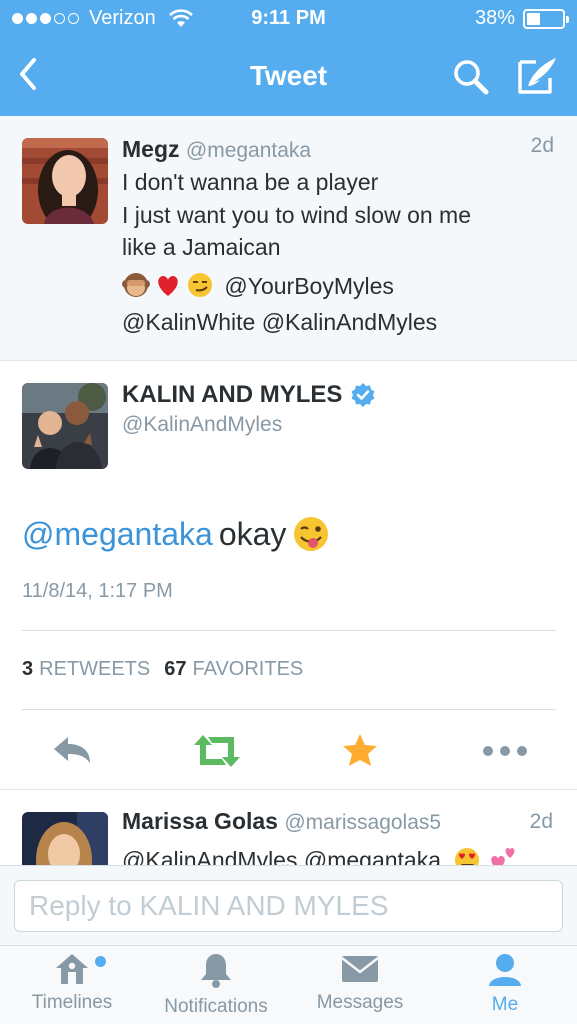 This screenshot has height=1024, width=577. I want to click on author-name: KALIN AND MYLES, so click(232, 395).